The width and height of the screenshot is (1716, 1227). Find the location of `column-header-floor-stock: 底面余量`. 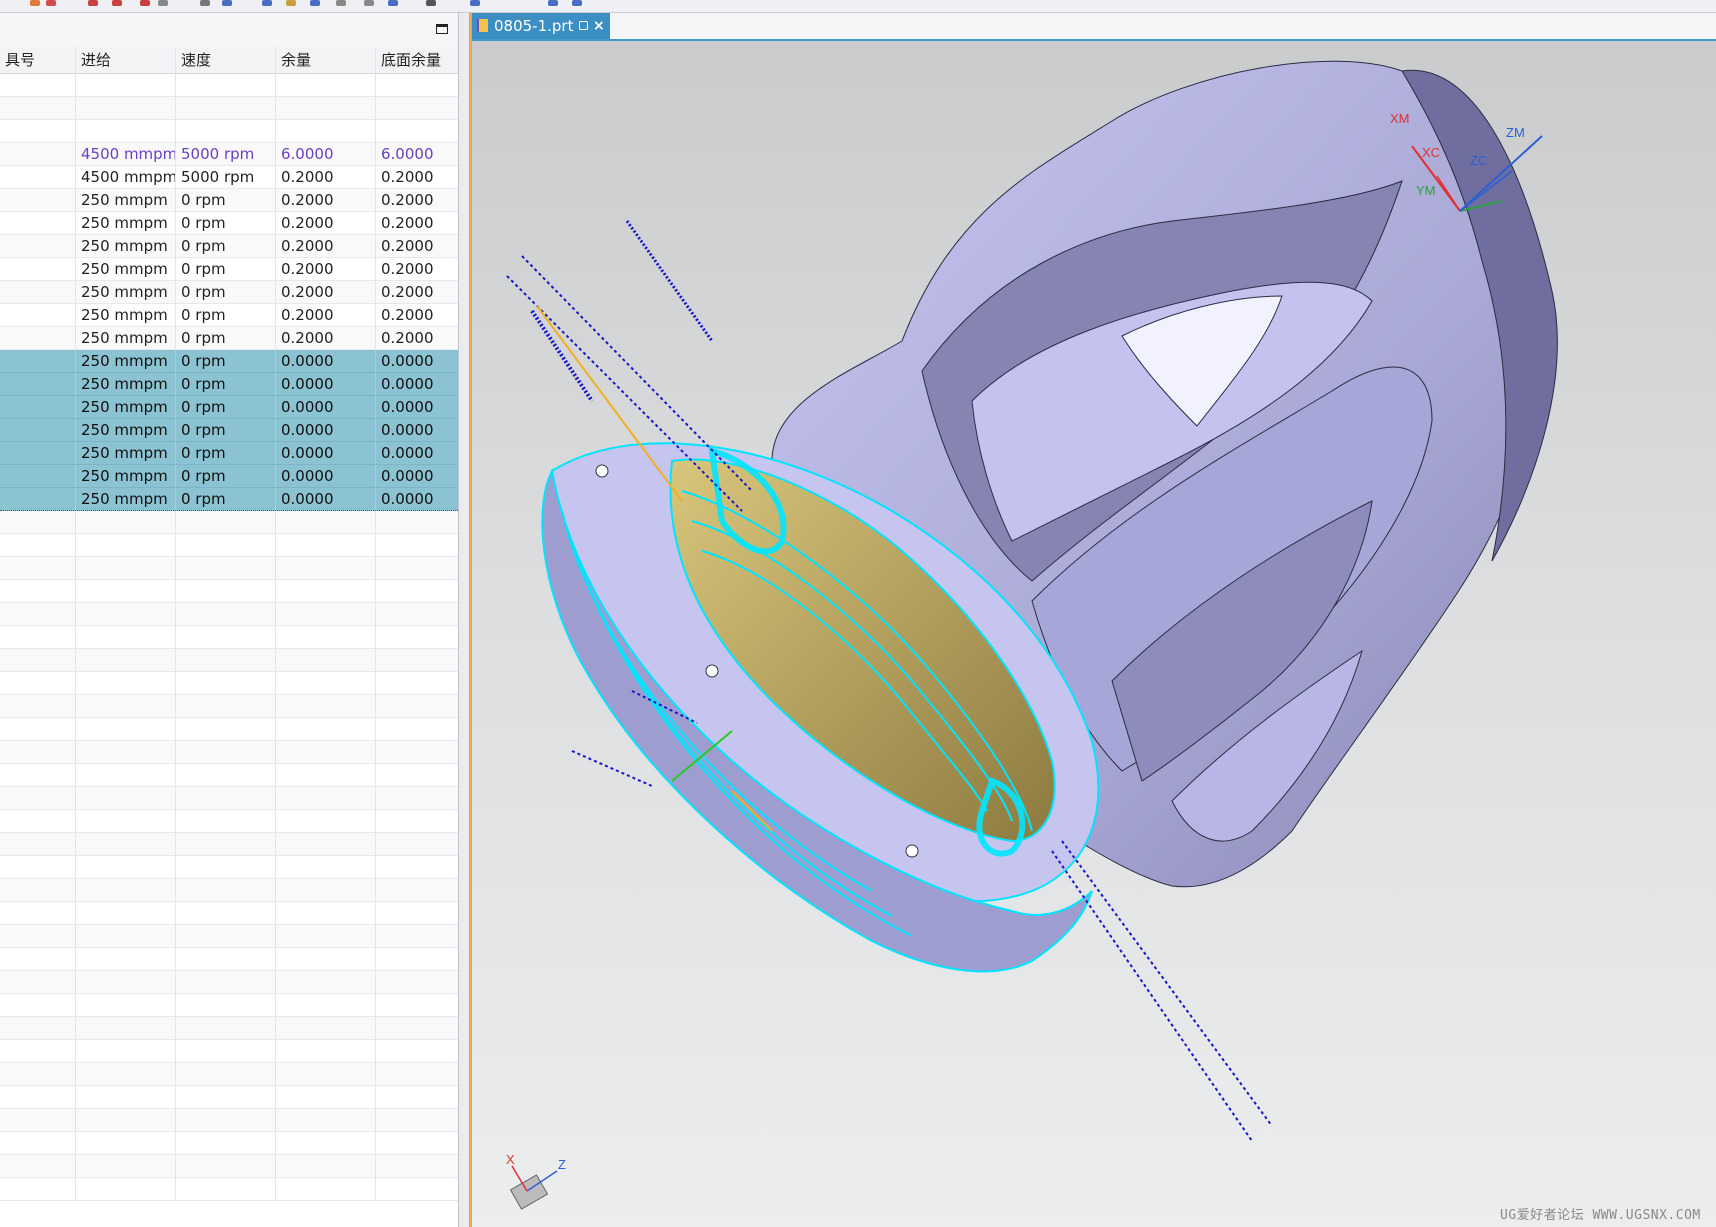

column-header-floor-stock: 底面余量 is located at coordinates (416, 60).